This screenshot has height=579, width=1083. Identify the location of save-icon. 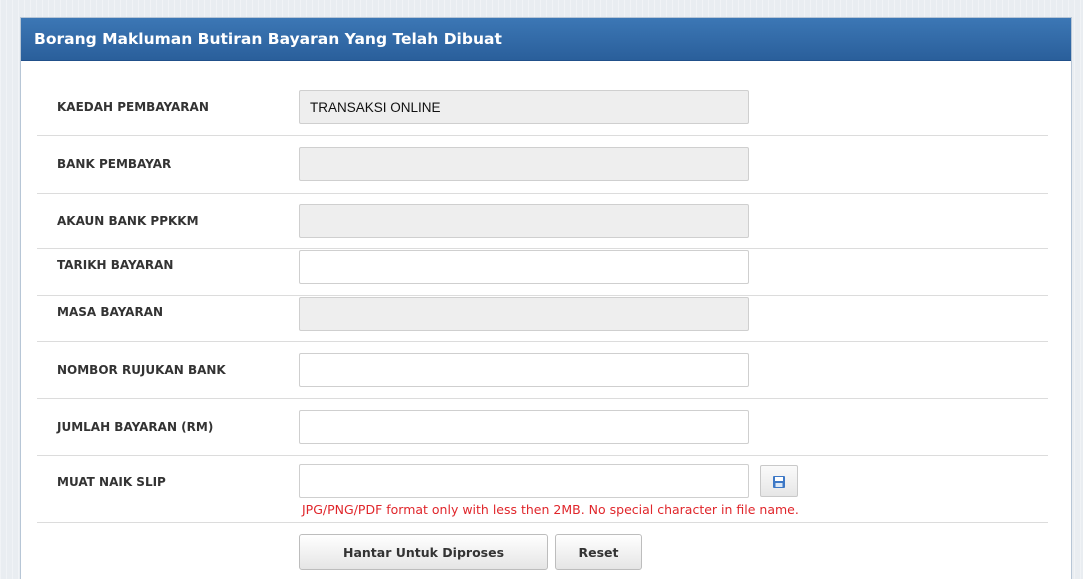
(779, 481).